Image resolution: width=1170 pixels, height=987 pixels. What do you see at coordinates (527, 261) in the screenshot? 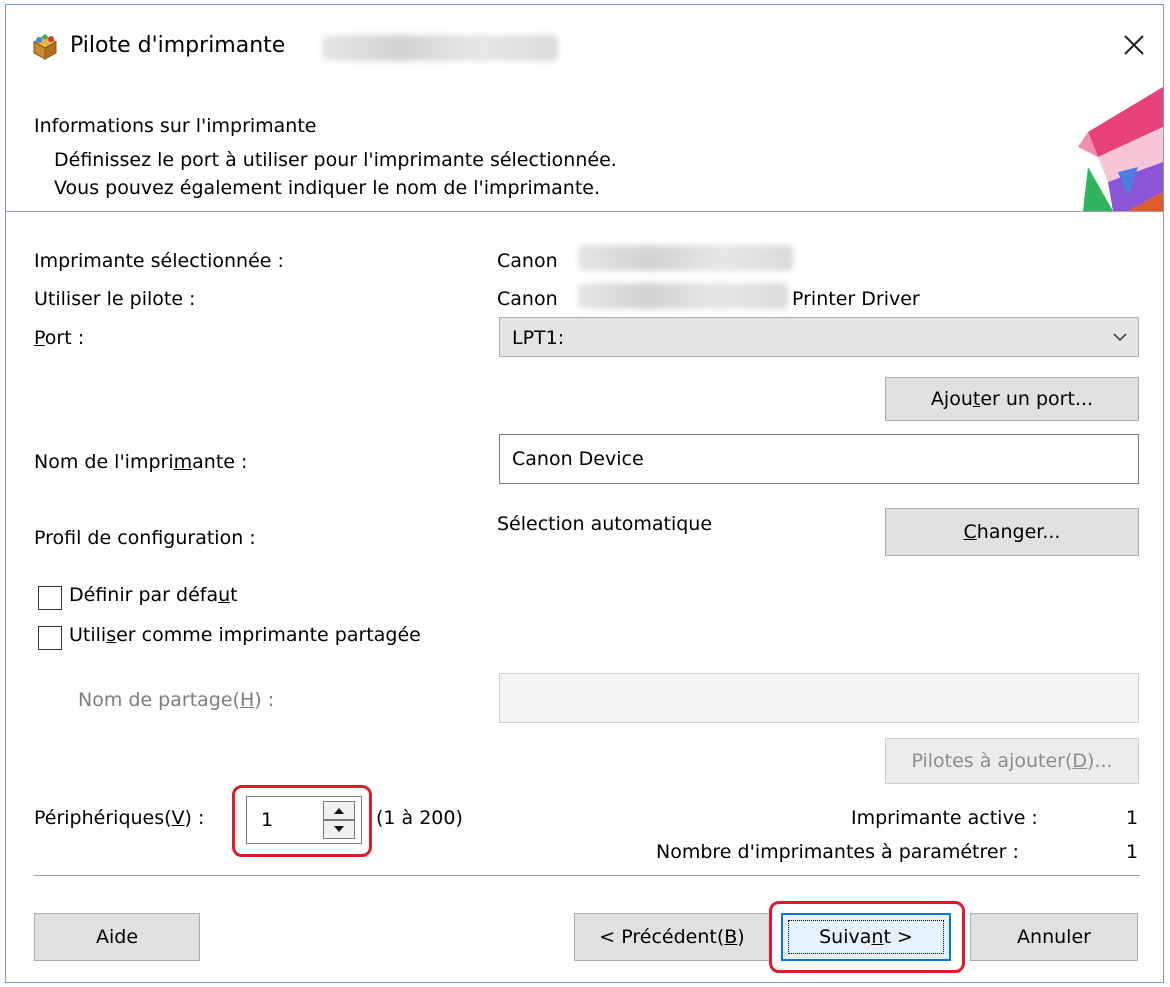
I see `selected-printer-value: Canon` at bounding box center [527, 261].